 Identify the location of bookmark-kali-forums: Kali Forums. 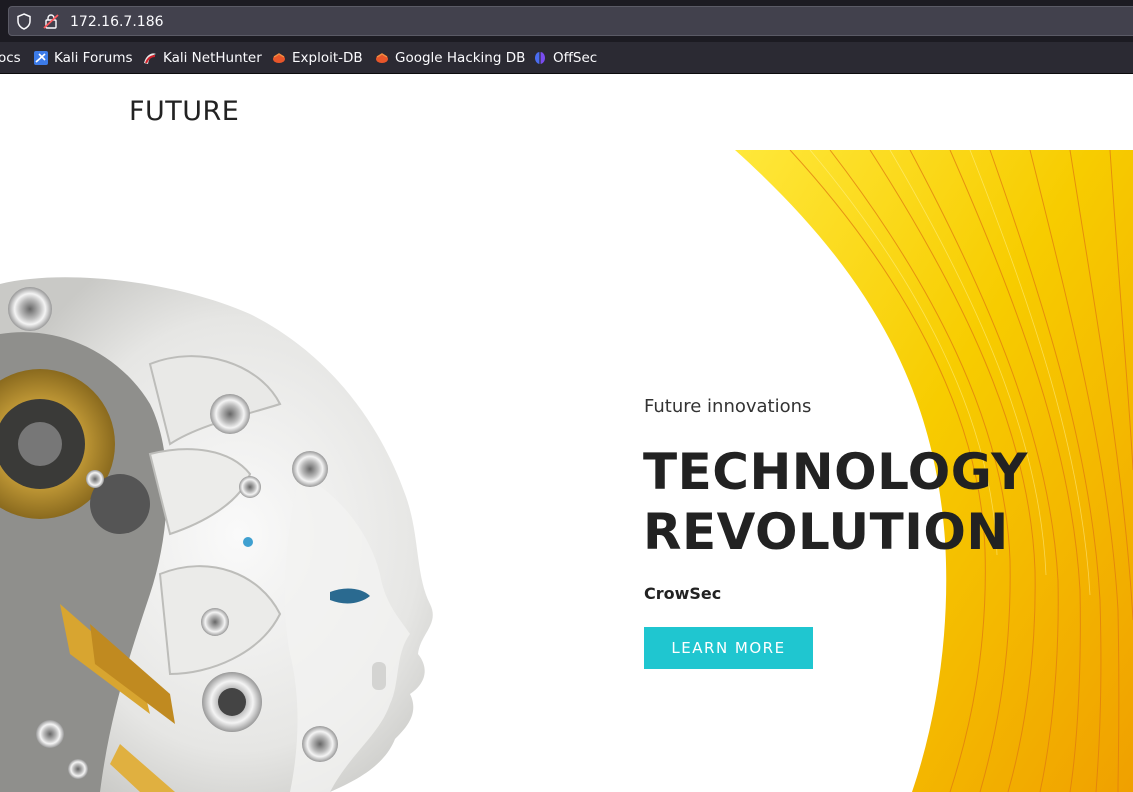
(83, 58).